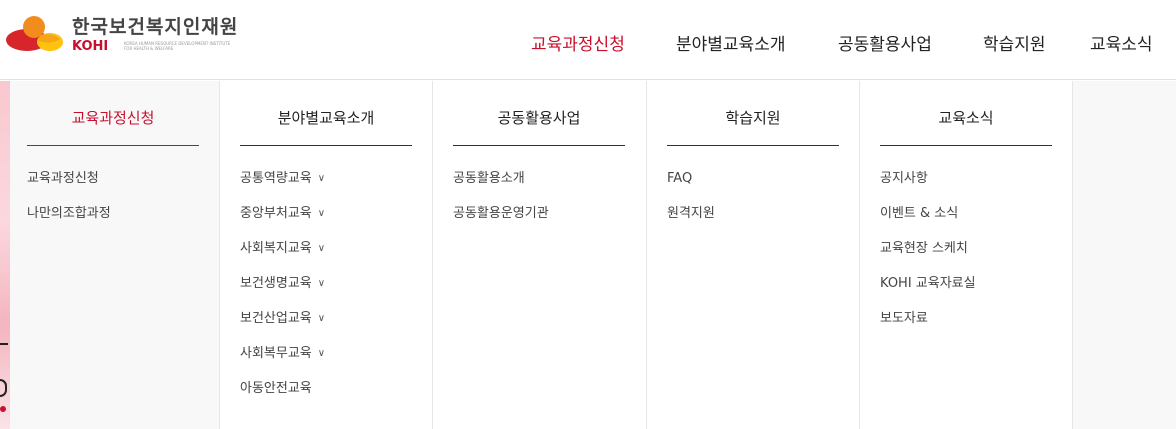 The height and width of the screenshot is (429, 1176). What do you see at coordinates (928, 291) in the screenshot?
I see `submenu-item: KOHI 교육자료실` at bounding box center [928, 291].